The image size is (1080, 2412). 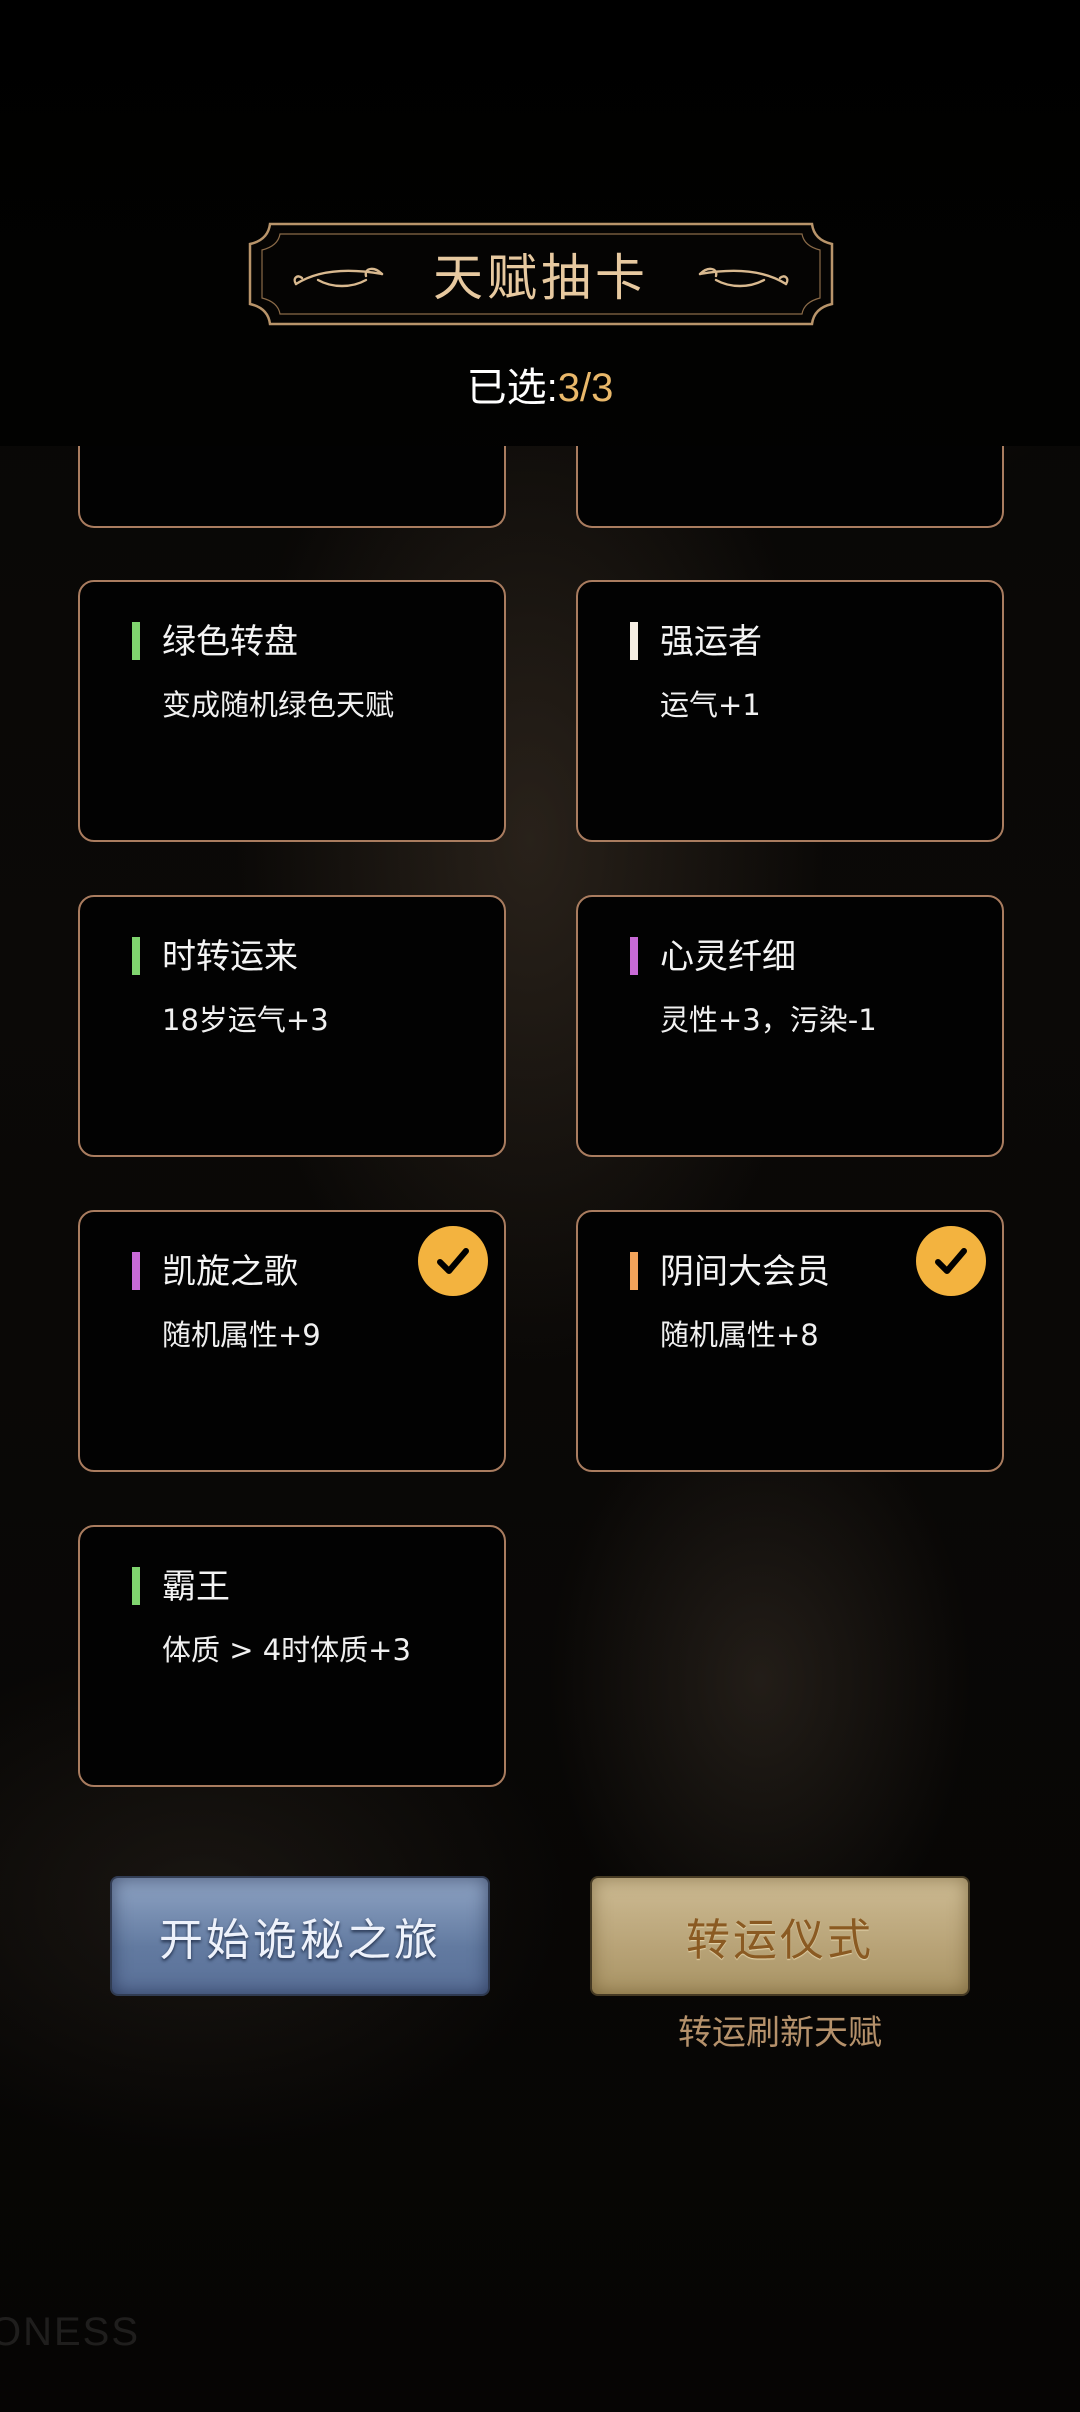 I want to click on talent-name: 阴间大会员, so click(x=745, y=1272).